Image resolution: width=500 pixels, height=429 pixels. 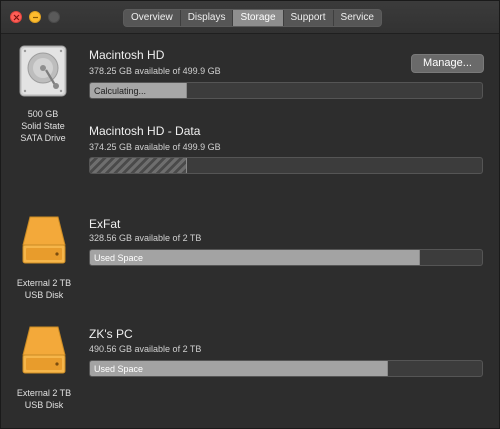 What do you see at coordinates (43, 138) in the screenshot?
I see `disk-label-line: SATA Drive` at bounding box center [43, 138].